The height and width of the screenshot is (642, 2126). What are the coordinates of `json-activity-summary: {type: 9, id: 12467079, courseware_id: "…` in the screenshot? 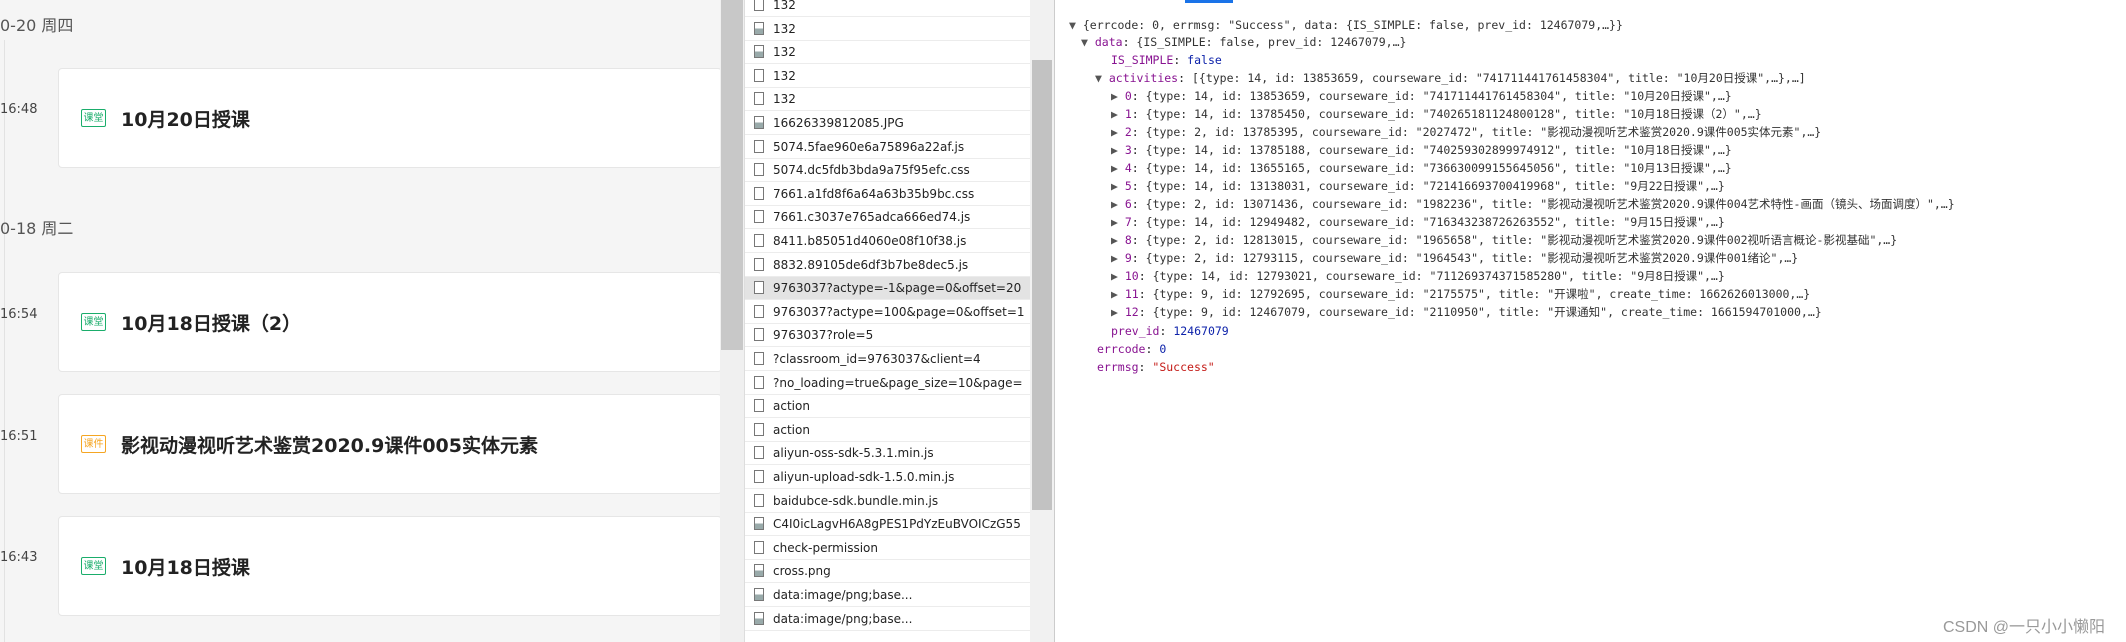 It's located at (1487, 312).